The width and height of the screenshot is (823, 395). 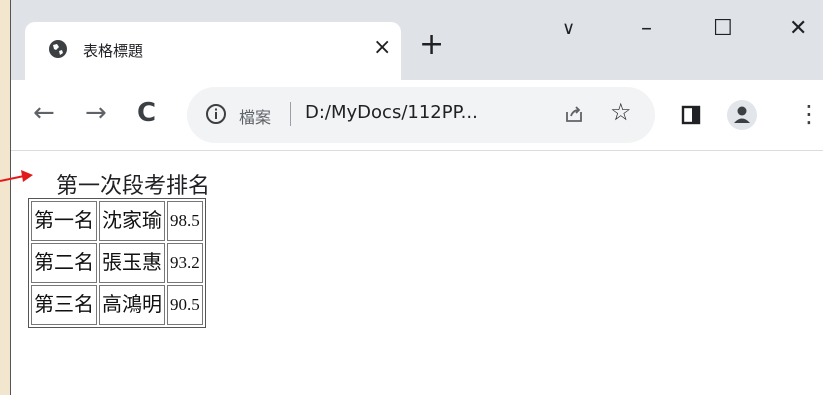 I want to click on tab-title: 表格標題, so click(x=113, y=51).